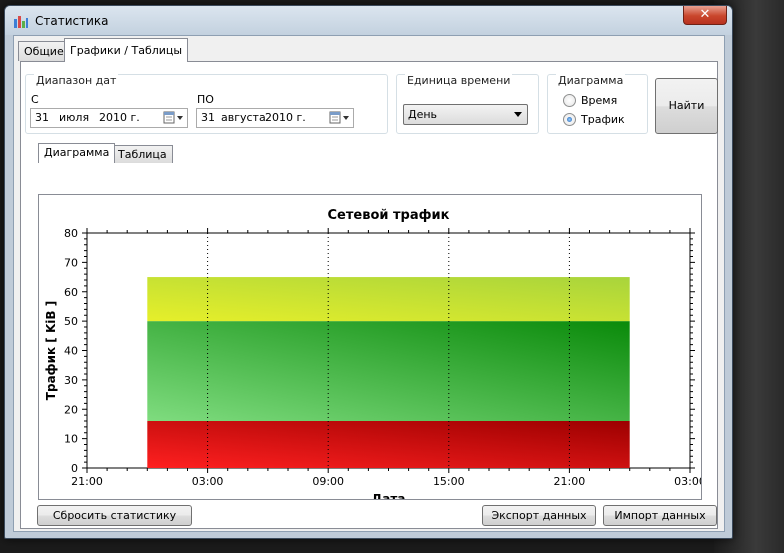 This screenshot has width=784, height=553. What do you see at coordinates (126, 50) in the screenshot?
I see `tab-charts-tables: Графики / Таблицы` at bounding box center [126, 50].